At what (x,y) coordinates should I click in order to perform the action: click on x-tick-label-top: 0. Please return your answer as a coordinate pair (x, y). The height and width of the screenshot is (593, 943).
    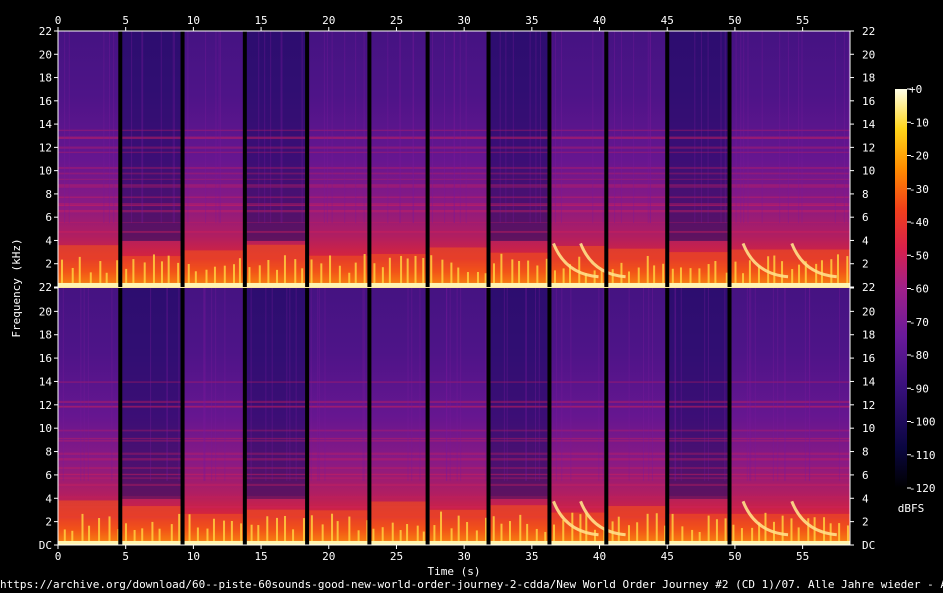
    Looking at the image, I should click on (58, 20).